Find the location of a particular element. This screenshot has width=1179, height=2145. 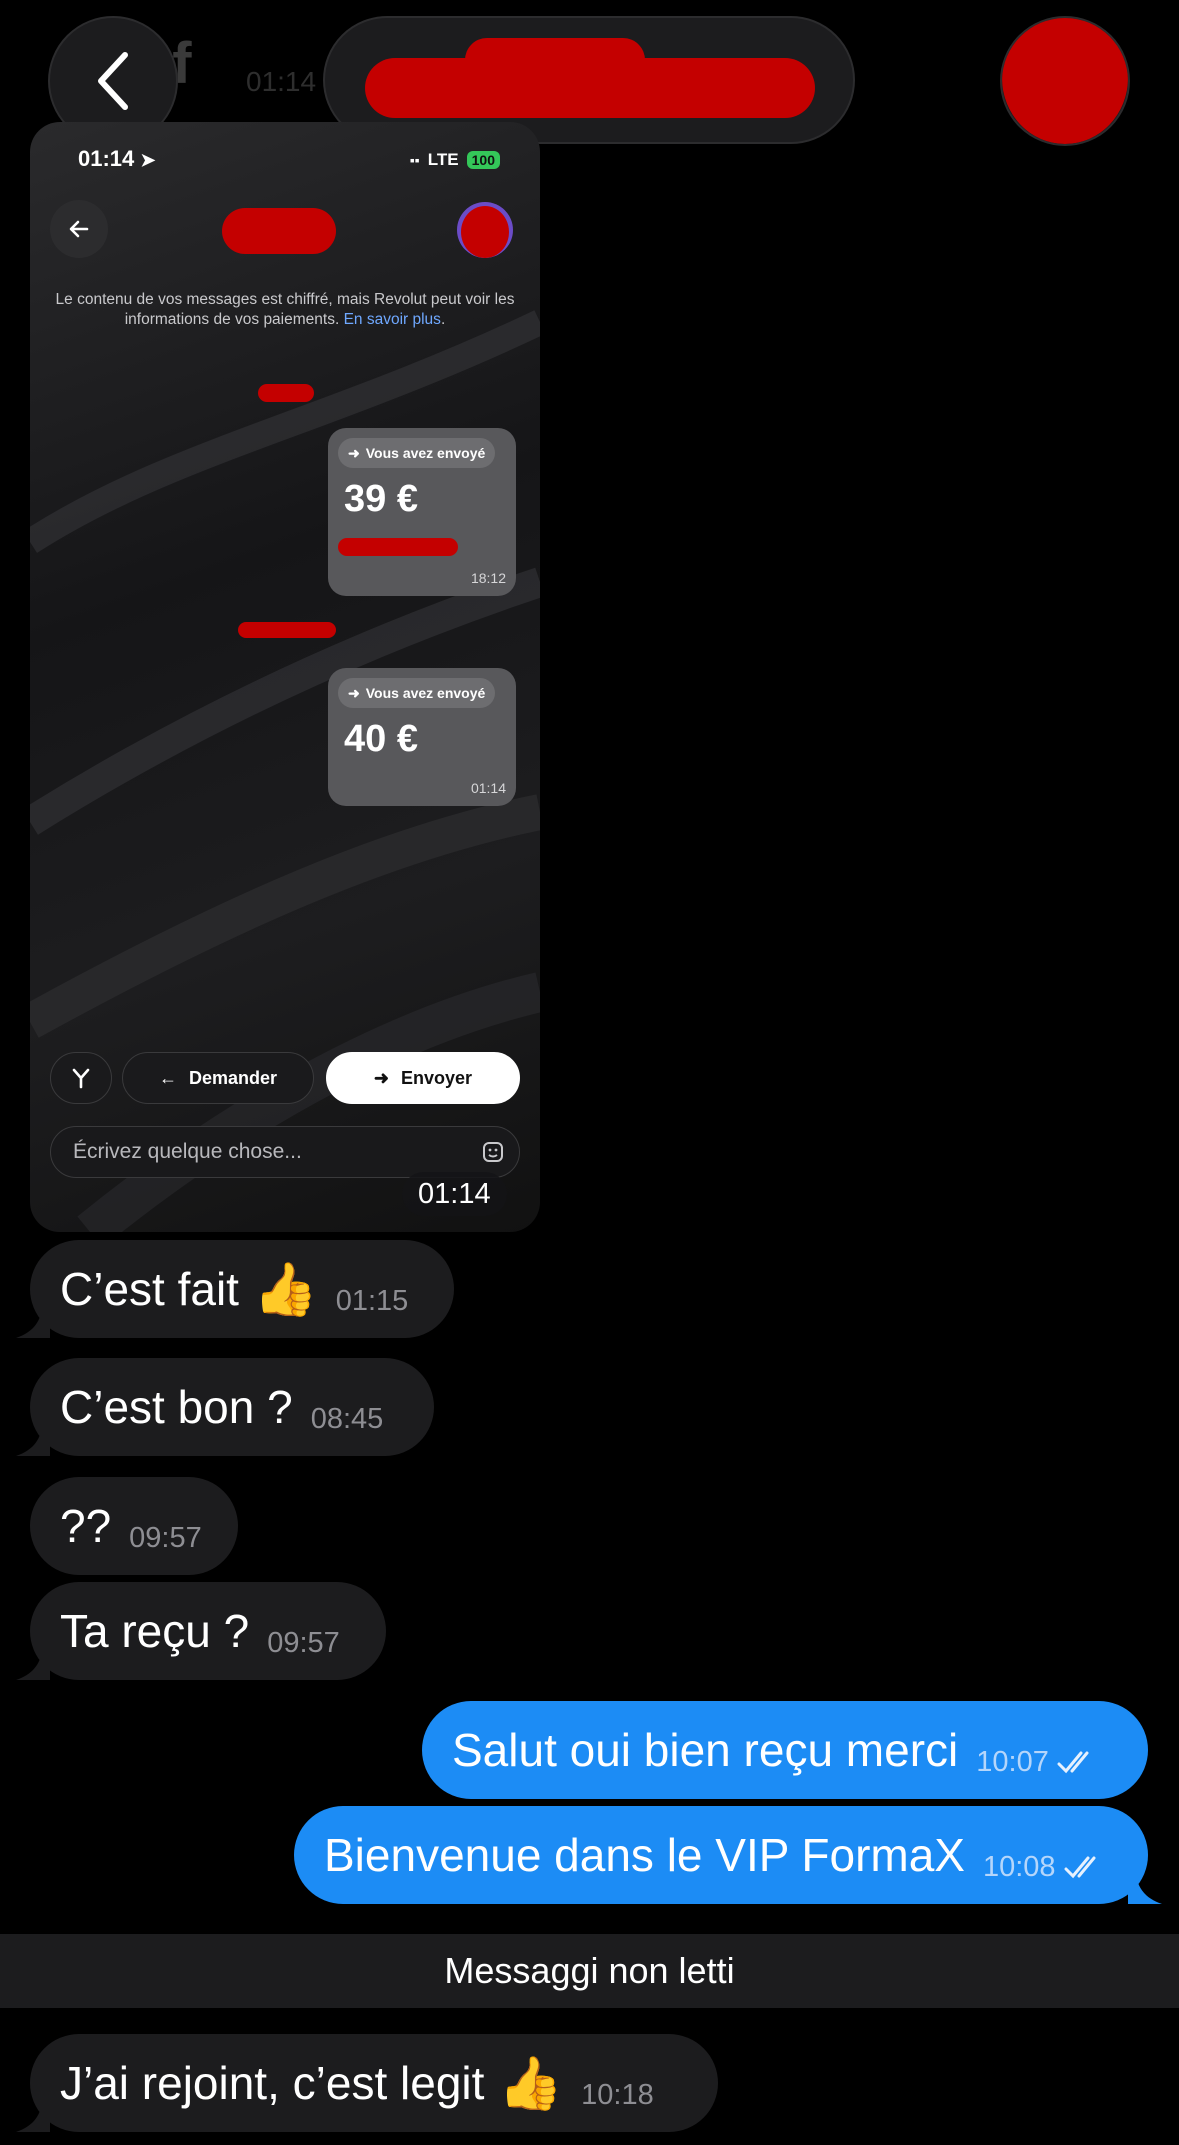

redacted-avatar is located at coordinates (1065, 81).